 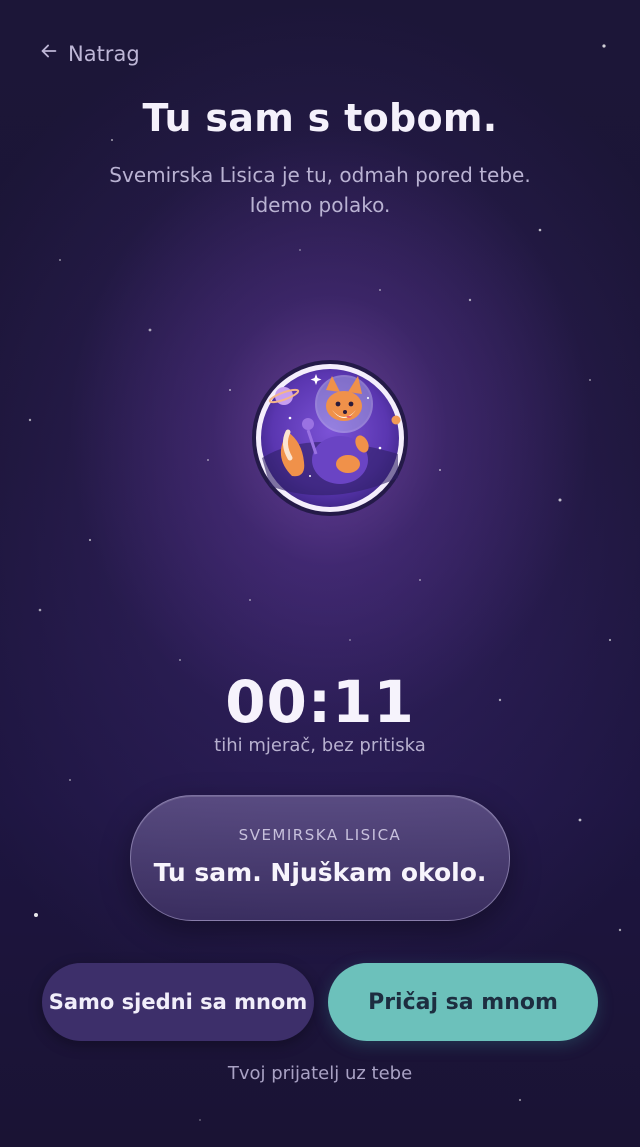 What do you see at coordinates (320, 835) in the screenshot?
I see `message-speaker: SVEMIRSKA LISICA` at bounding box center [320, 835].